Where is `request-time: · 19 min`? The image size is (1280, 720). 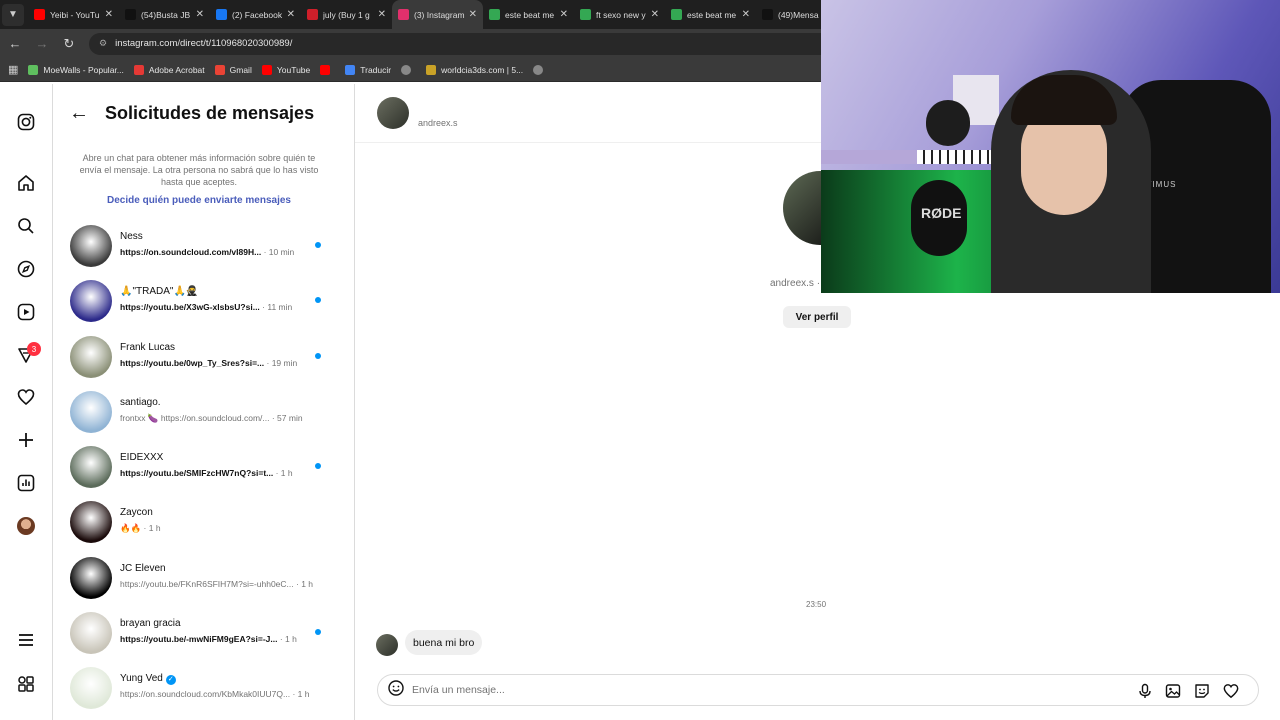
request-time: · 19 min is located at coordinates (281, 362).